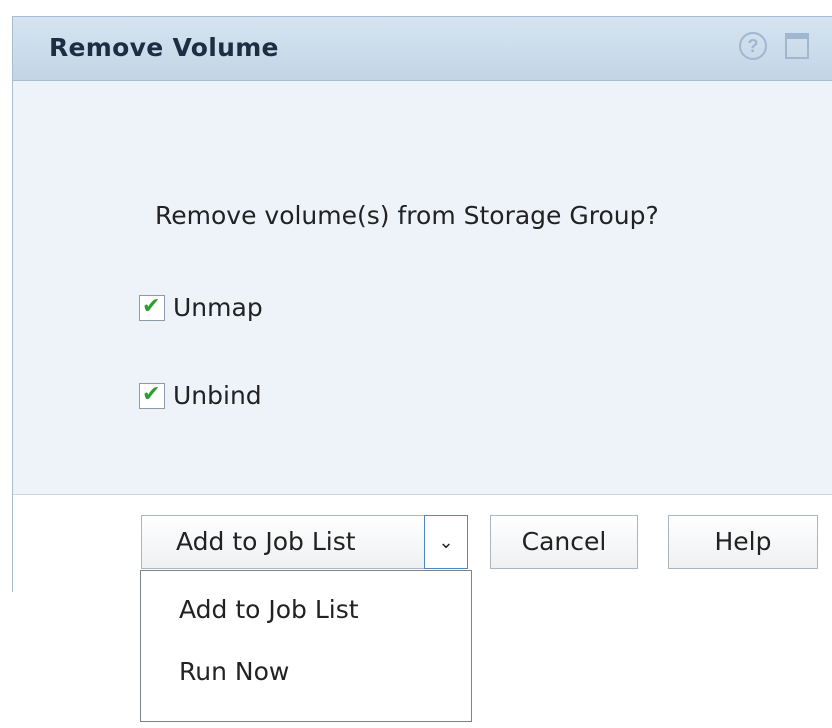  What do you see at coordinates (564, 542) in the screenshot?
I see `cancel-button: Cancel` at bounding box center [564, 542].